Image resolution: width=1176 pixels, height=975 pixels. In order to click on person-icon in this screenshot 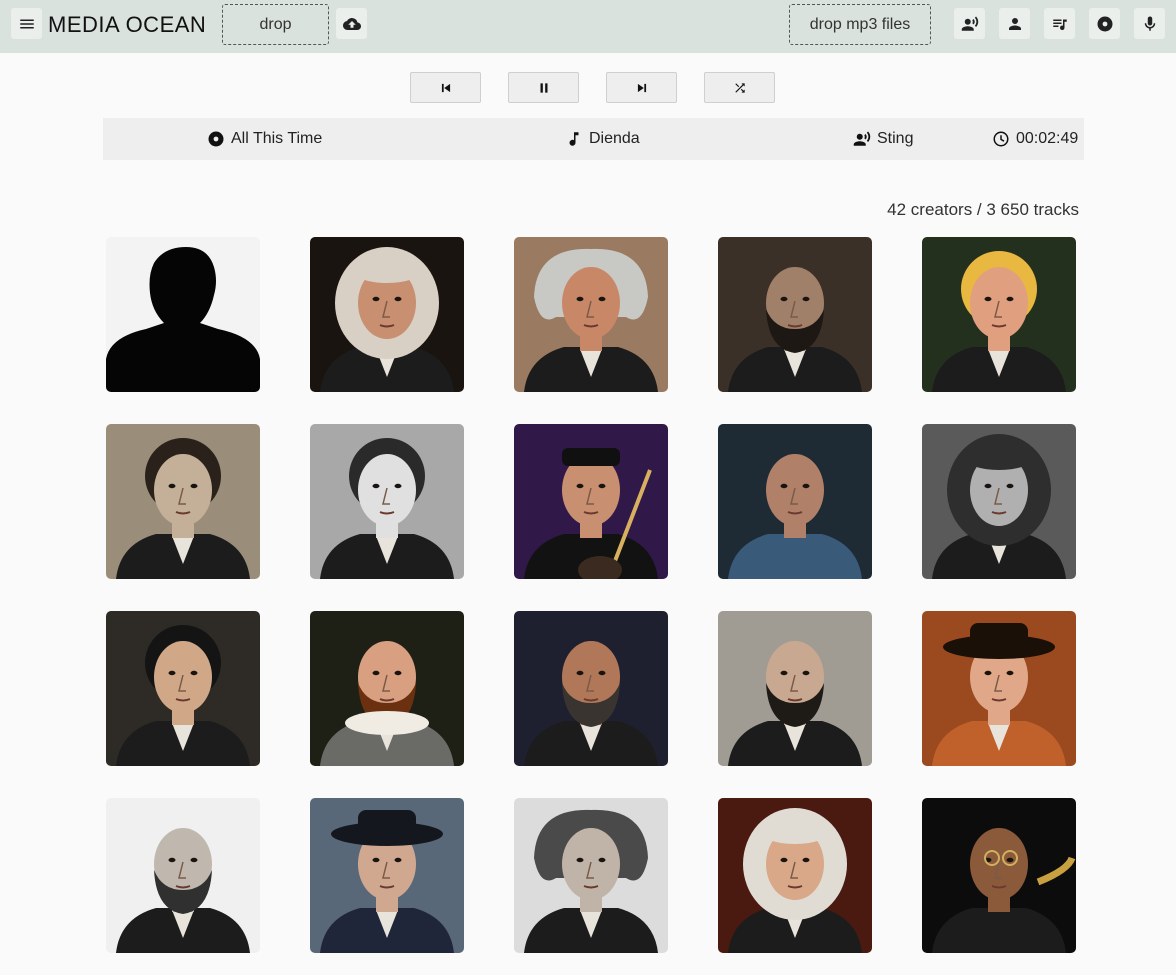, I will do `click(1014, 23)`.